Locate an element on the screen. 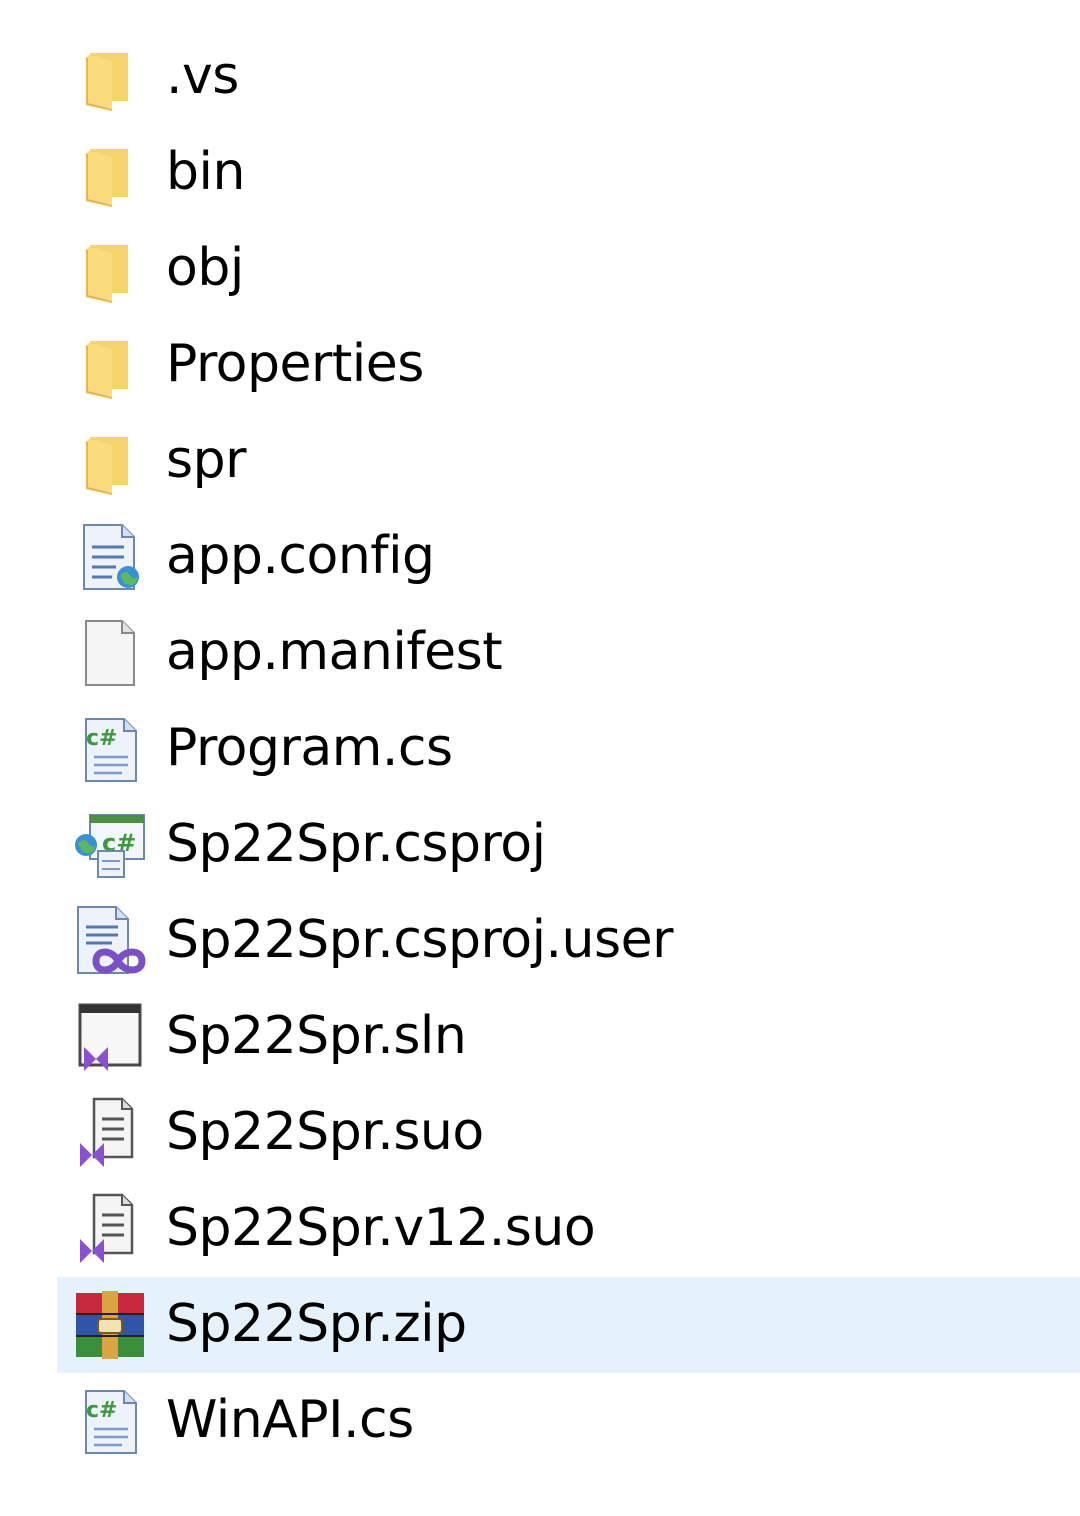 The width and height of the screenshot is (1080, 1516). csharp-project-icon: c# is located at coordinates (110, 845).